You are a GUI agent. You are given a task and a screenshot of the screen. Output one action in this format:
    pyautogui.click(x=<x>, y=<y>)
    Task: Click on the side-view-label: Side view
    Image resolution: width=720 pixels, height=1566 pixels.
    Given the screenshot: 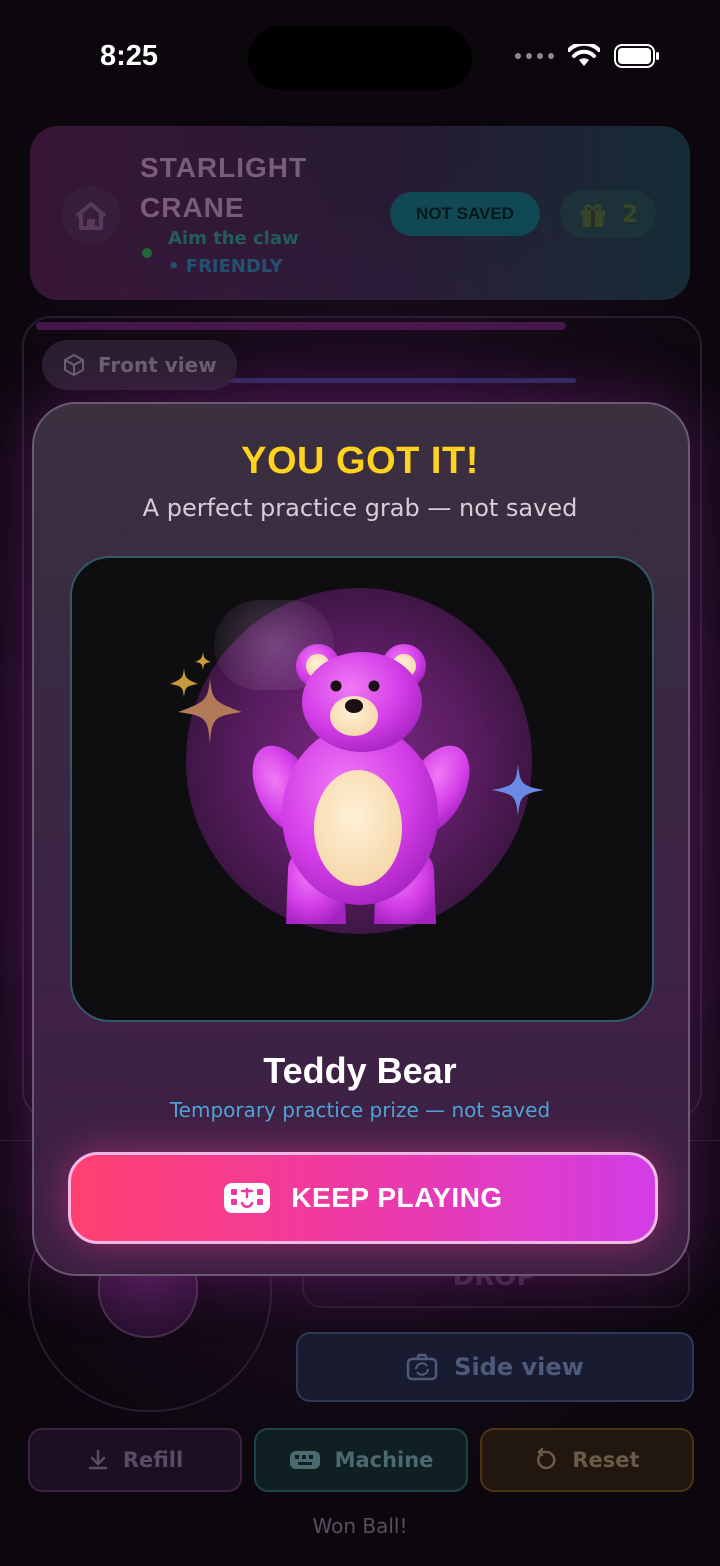 What is the action you would take?
    pyautogui.click(x=519, y=1367)
    